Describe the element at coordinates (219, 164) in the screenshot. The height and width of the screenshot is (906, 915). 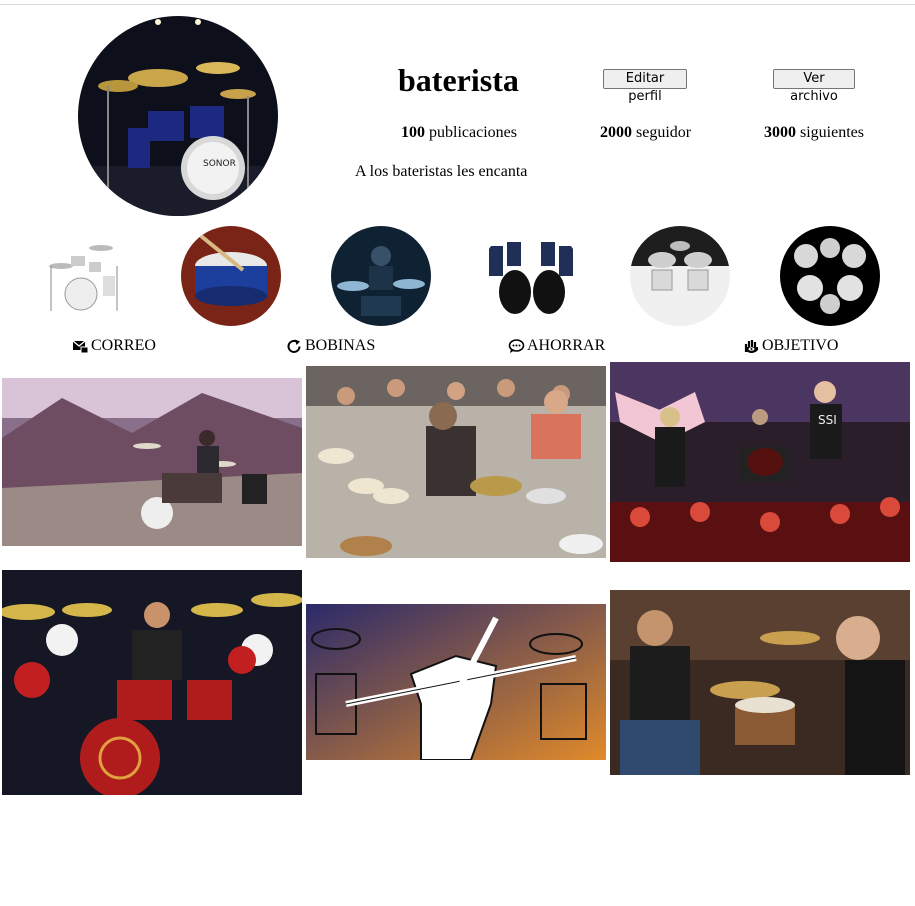
I see `svg-text: SONOR` at that location.